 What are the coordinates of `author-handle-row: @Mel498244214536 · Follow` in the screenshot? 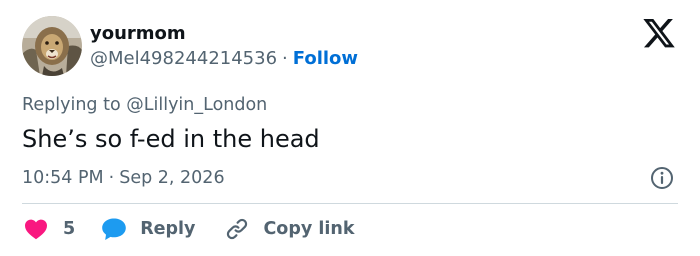 It's located at (224, 59).